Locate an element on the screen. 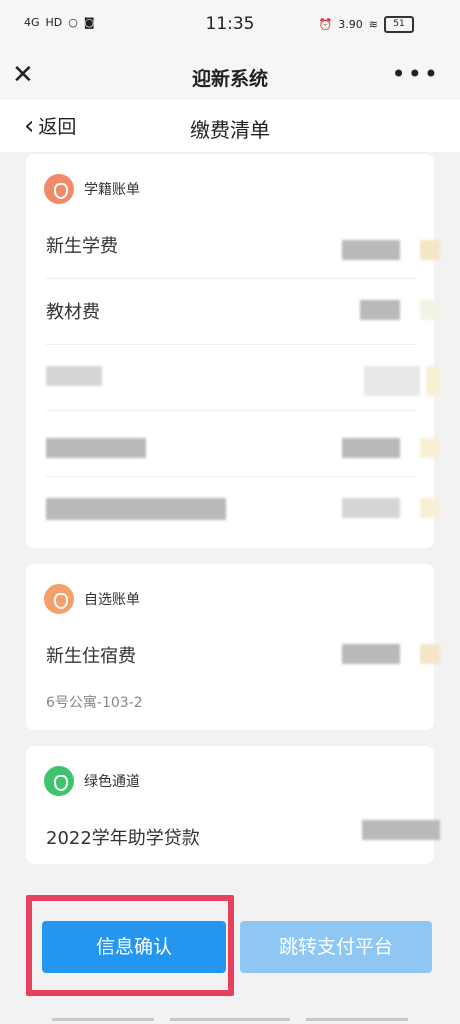 This screenshot has width=460, height=1024. card-header: 自选账单 is located at coordinates (92, 599).